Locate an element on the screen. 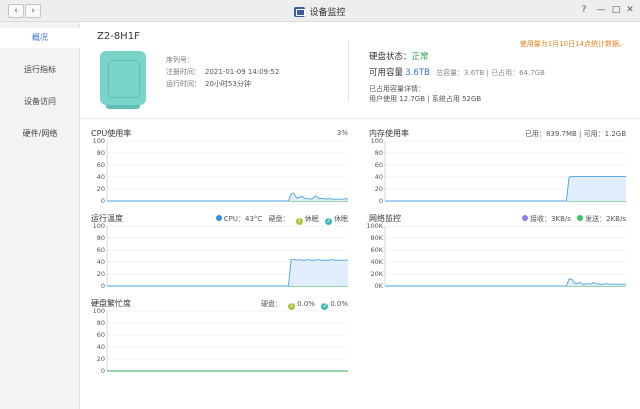  window-title: 设备监控 is located at coordinates (320, 11).